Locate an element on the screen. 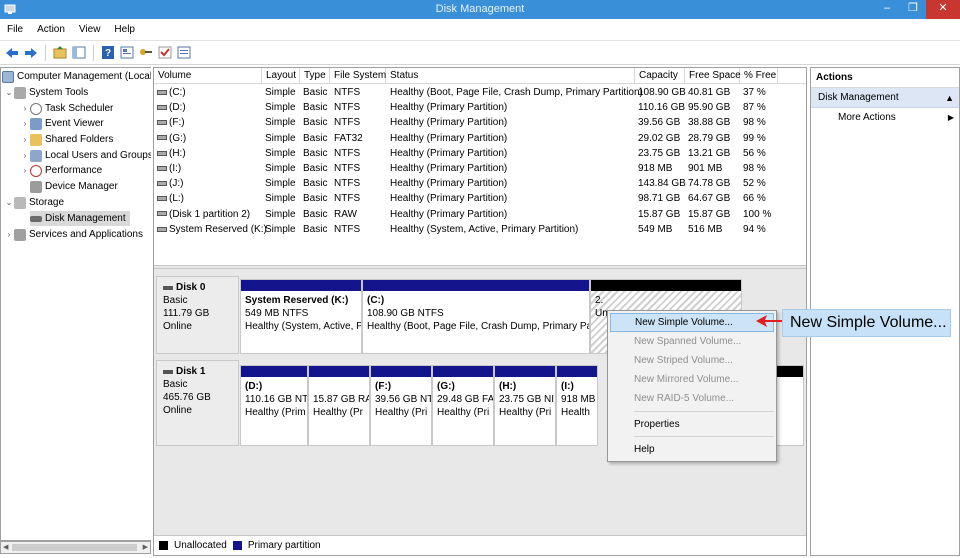  help-icon: ? is located at coordinates (108, 53).